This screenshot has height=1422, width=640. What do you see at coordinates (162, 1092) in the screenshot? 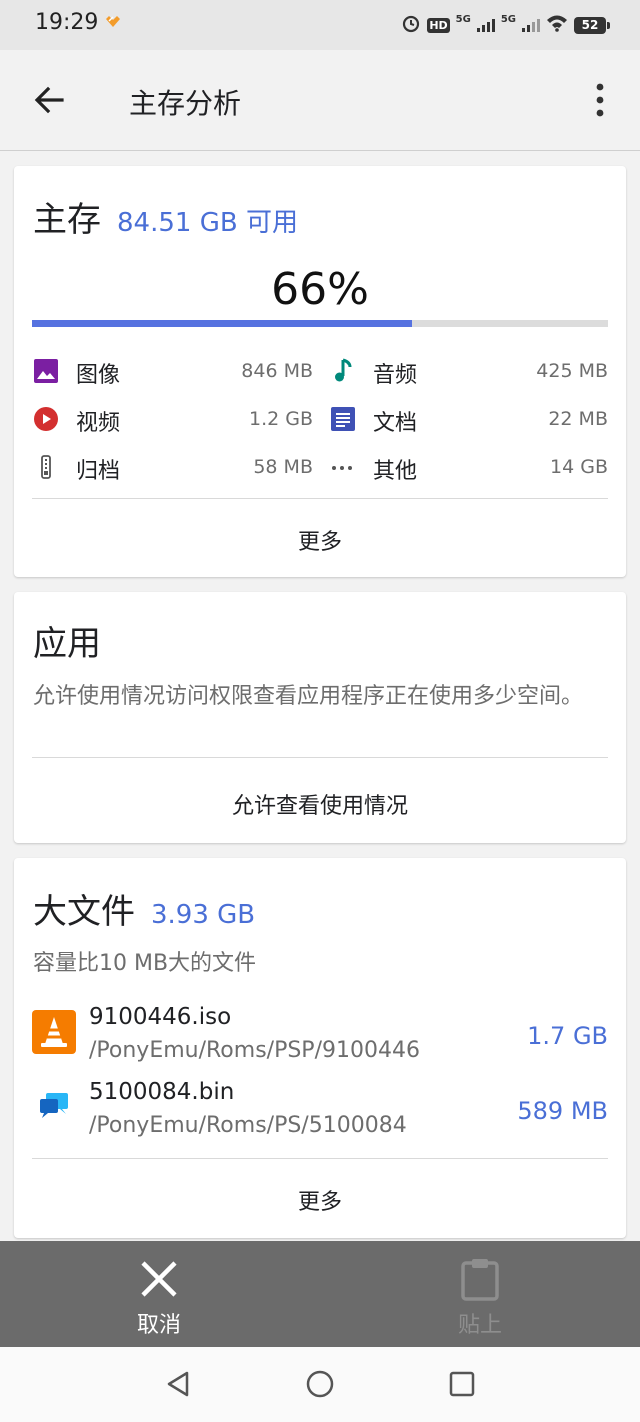
I see `file-name: 5100084.bin` at bounding box center [162, 1092].